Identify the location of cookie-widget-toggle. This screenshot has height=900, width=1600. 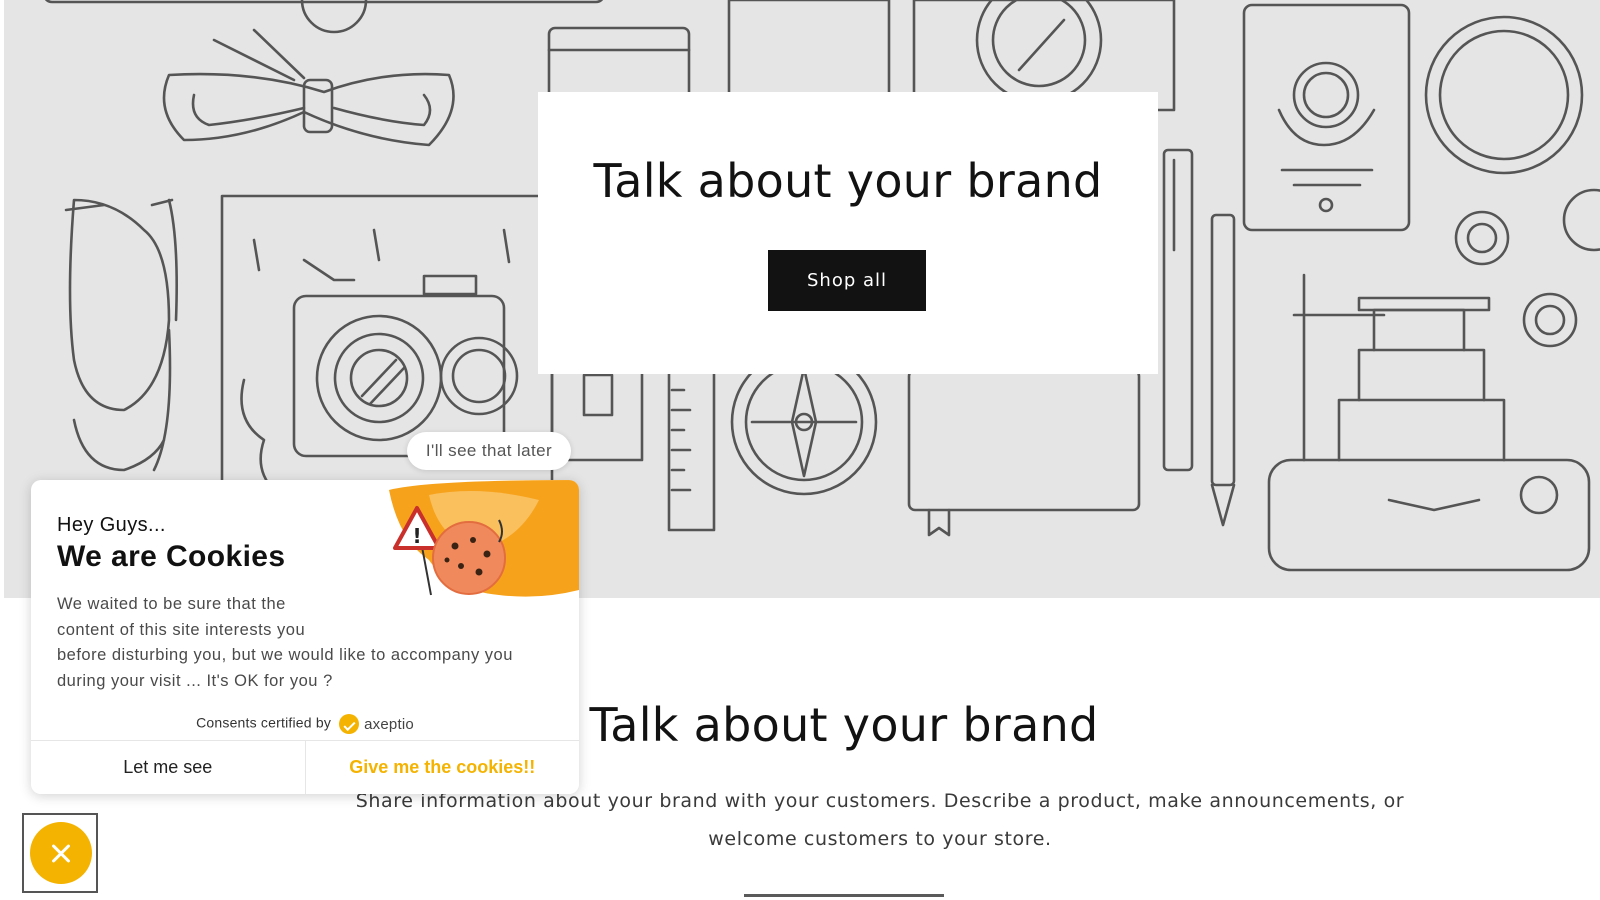
(60, 853).